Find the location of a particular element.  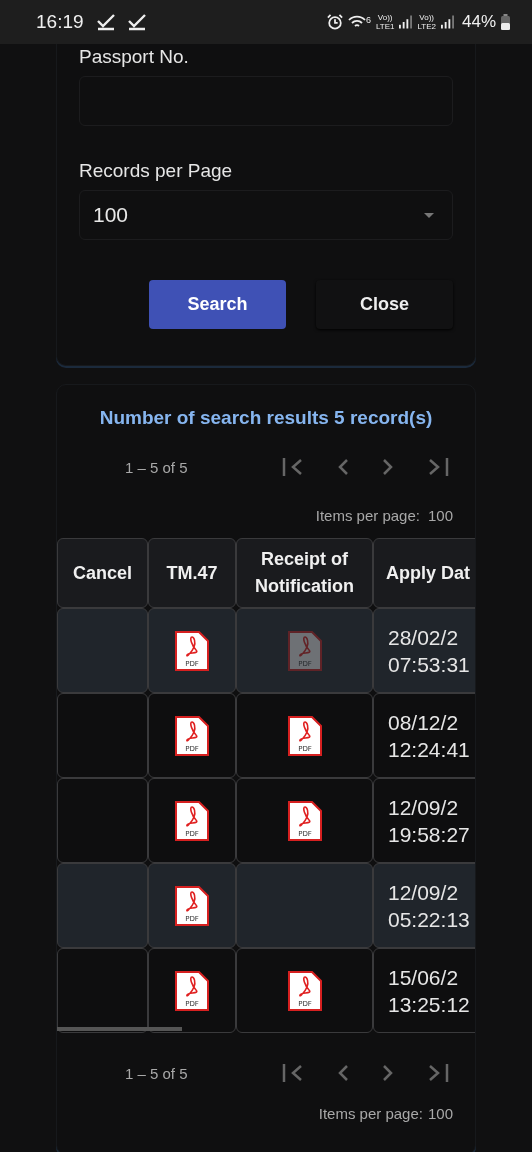

column-header: Apply Dat is located at coordinates (424, 573).